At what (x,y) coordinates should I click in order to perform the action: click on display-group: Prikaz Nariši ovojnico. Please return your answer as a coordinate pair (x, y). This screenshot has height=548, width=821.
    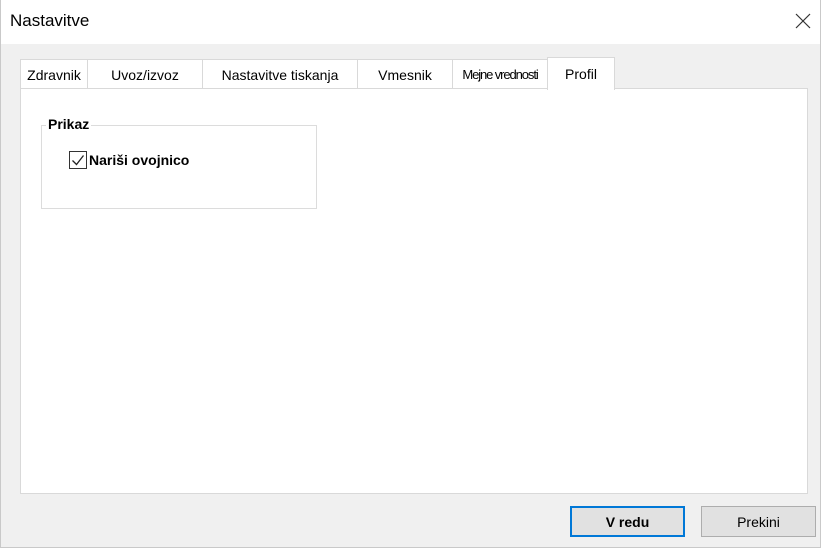
    Looking at the image, I should click on (179, 162).